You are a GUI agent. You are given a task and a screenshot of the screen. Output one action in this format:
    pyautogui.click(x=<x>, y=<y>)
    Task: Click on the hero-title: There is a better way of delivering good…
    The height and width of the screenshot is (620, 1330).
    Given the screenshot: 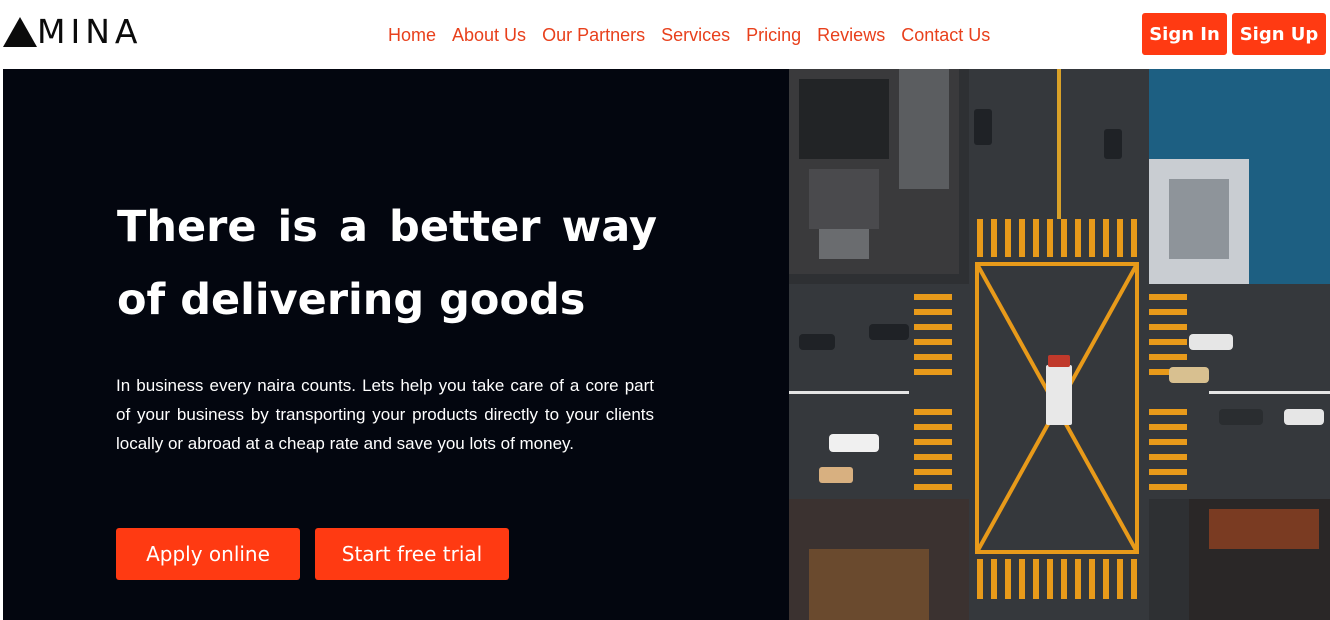 What is the action you would take?
    pyautogui.click(x=387, y=263)
    